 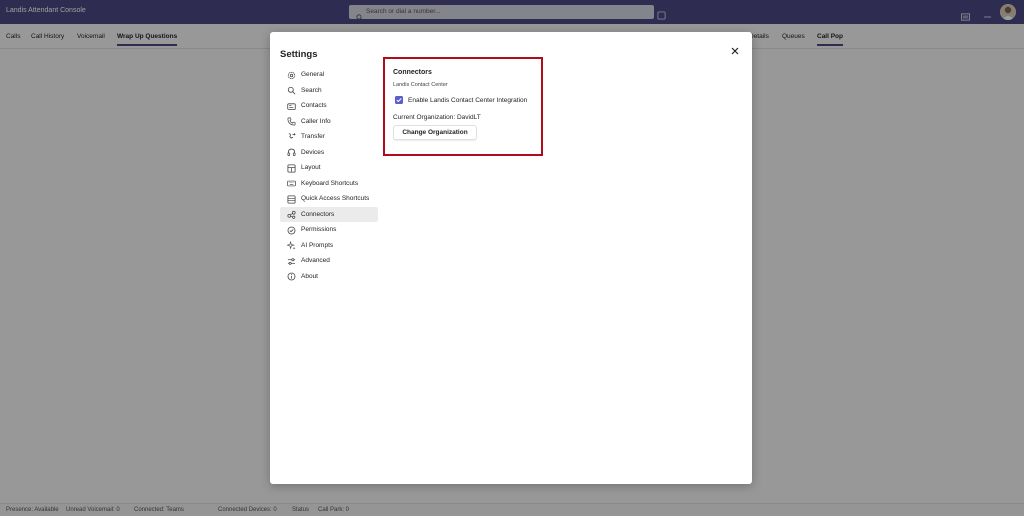 What do you see at coordinates (299, 54) in the screenshot?
I see `dialog-title: Settings` at bounding box center [299, 54].